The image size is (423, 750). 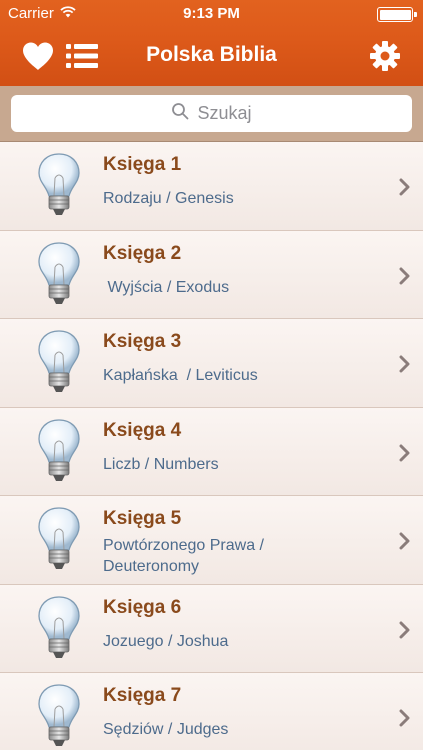 I want to click on book-subtitle: Wyjścia / Exodus, so click(x=166, y=287).